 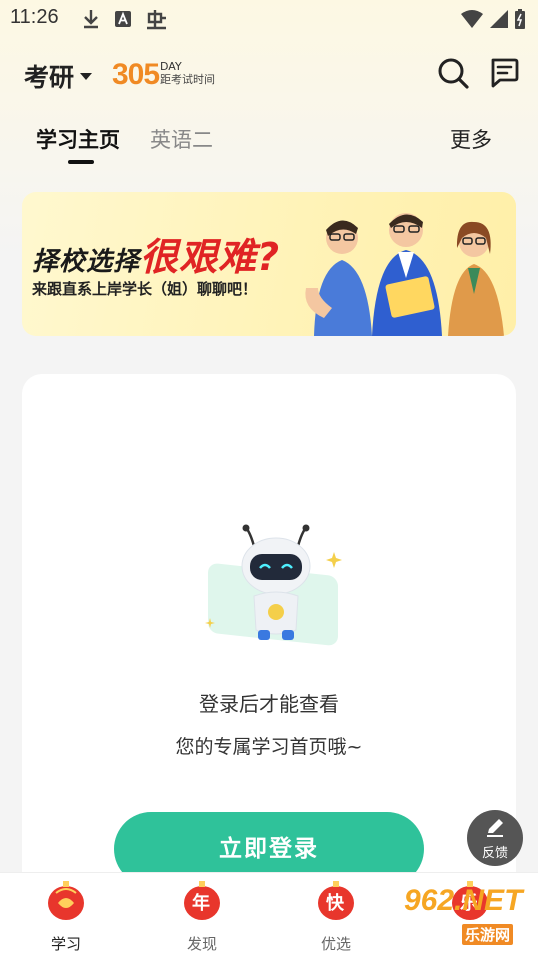 I want to click on tab-discover: 年 发现, so click(x=202, y=915).